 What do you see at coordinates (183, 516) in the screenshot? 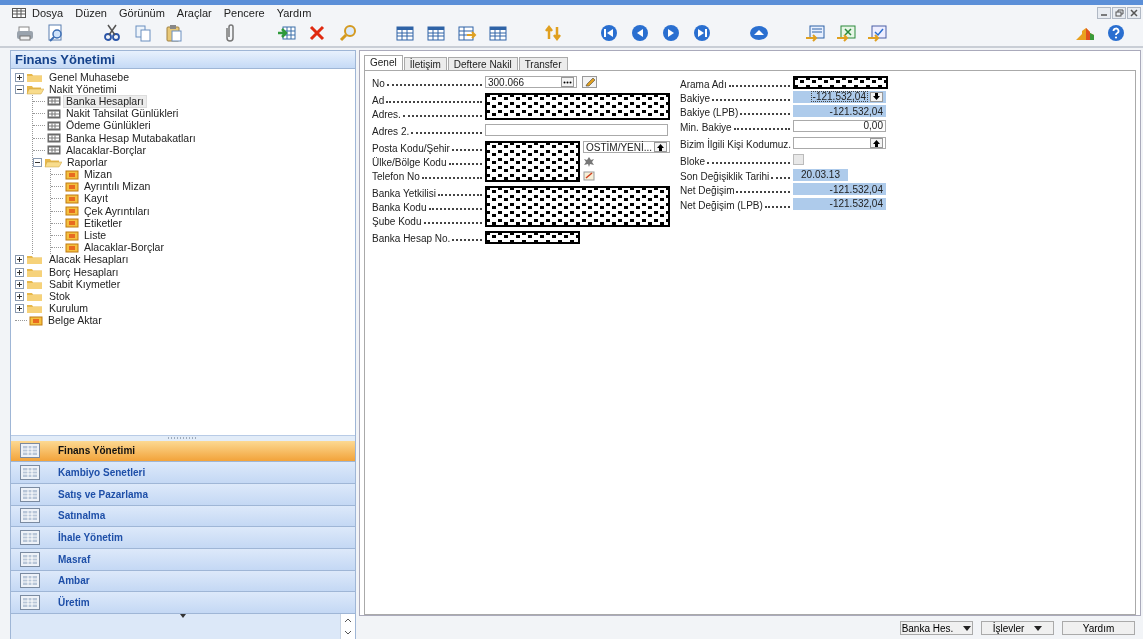
I see `module-button: Satınalma` at bounding box center [183, 516].